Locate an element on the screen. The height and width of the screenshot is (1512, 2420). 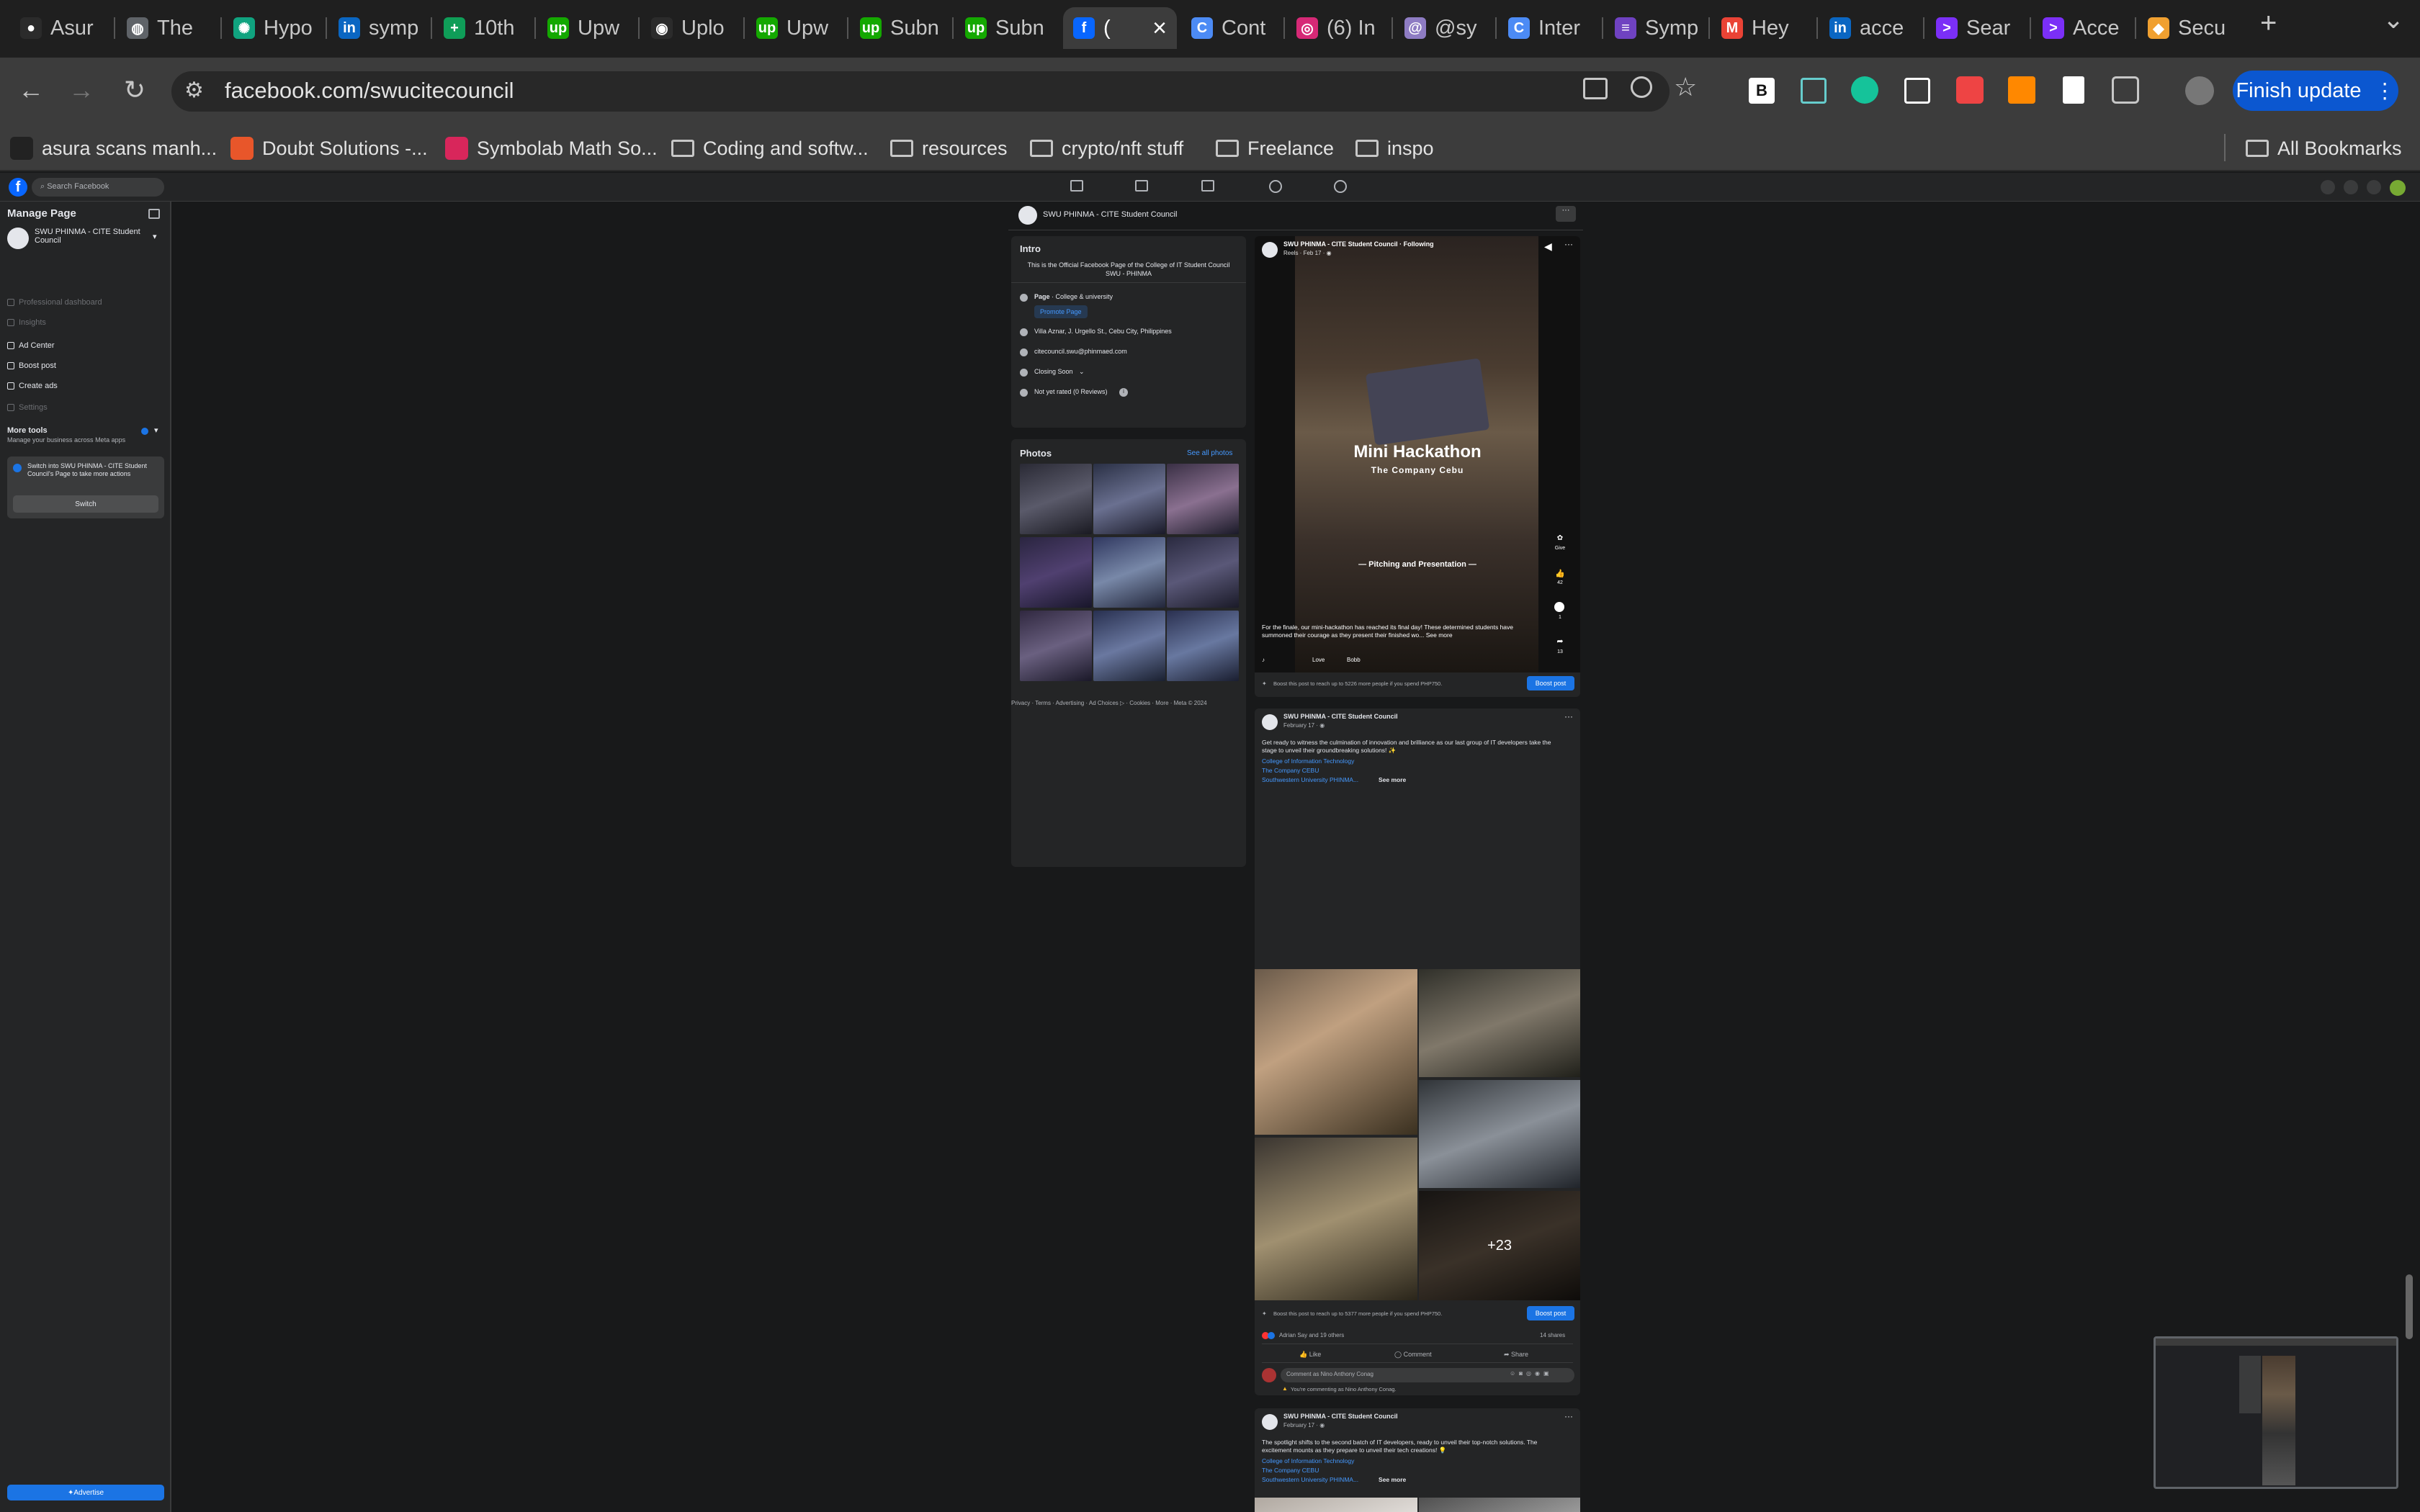
email-text: citecouncil.swu@phinmaed.com is located at coordinates (1080, 351).